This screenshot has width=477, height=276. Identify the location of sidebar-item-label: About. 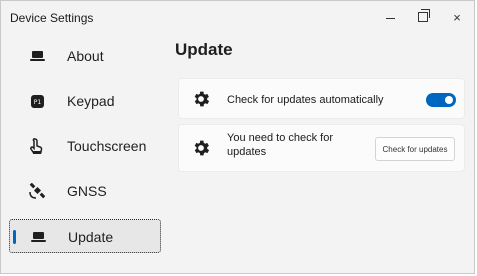
(85, 56).